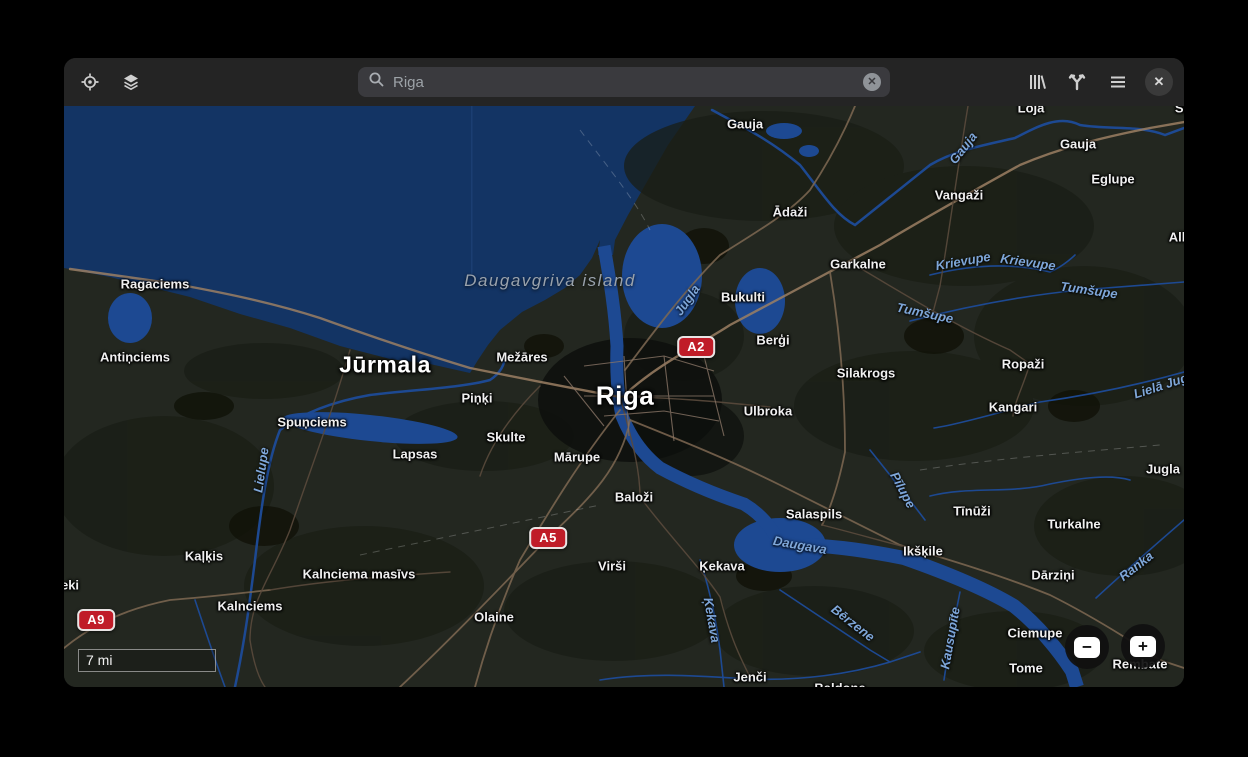 This screenshot has width=1248, height=757. I want to click on road-badge-a5: A5, so click(548, 538).